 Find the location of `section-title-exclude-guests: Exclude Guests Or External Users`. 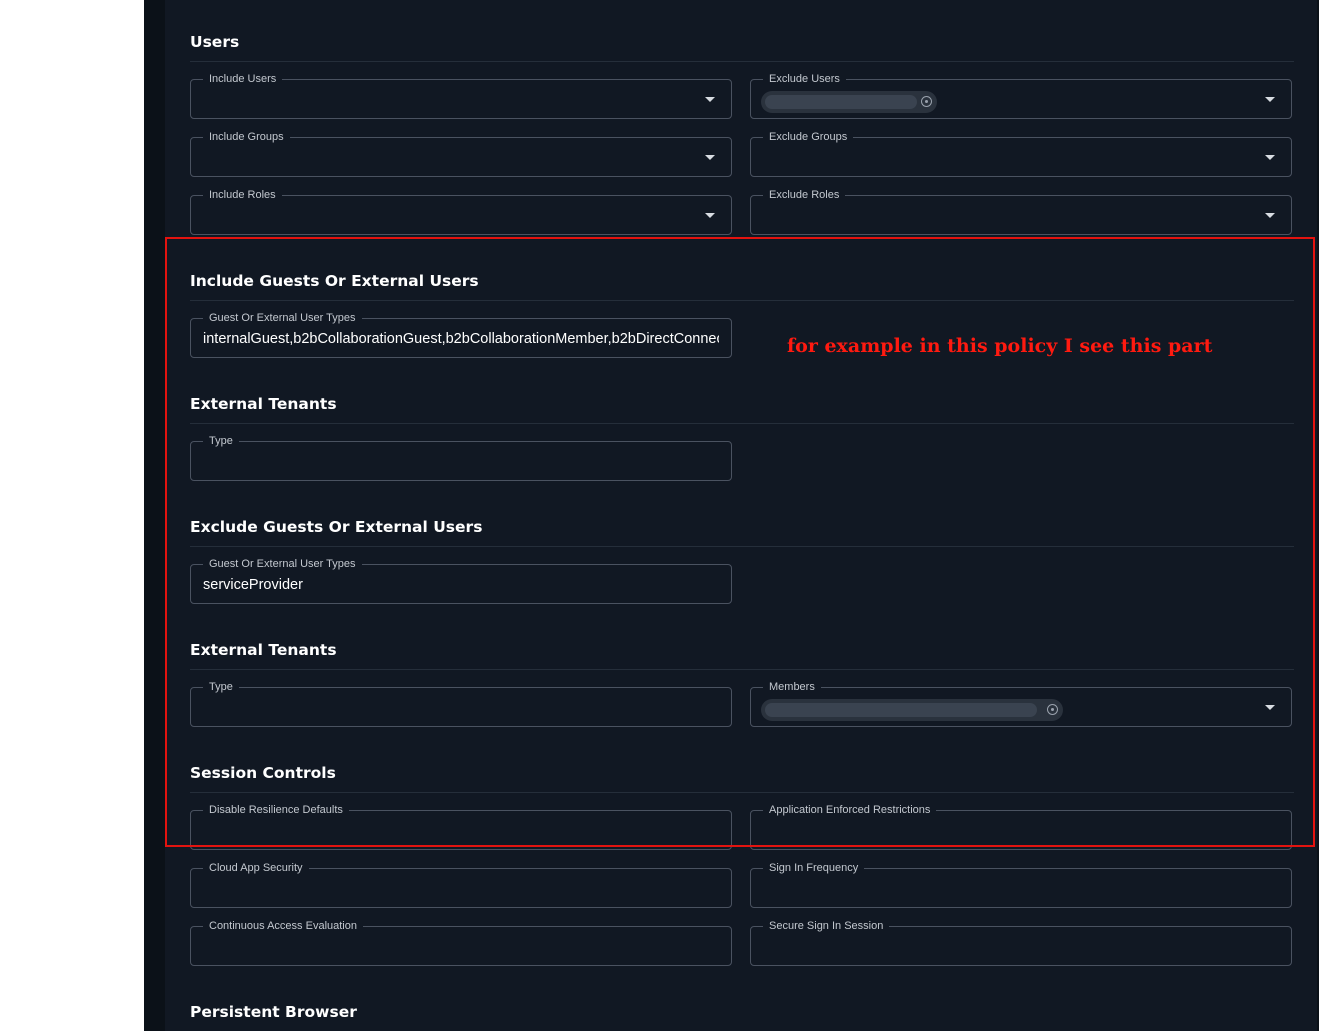

section-title-exclude-guests: Exclude Guests Or External Users is located at coordinates (336, 527).